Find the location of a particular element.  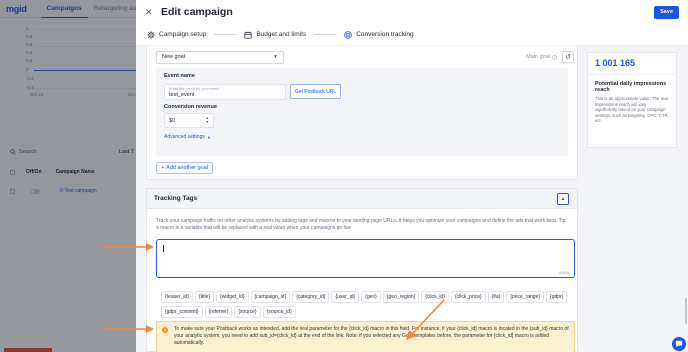

step-label: Budget and limits is located at coordinates (281, 34).